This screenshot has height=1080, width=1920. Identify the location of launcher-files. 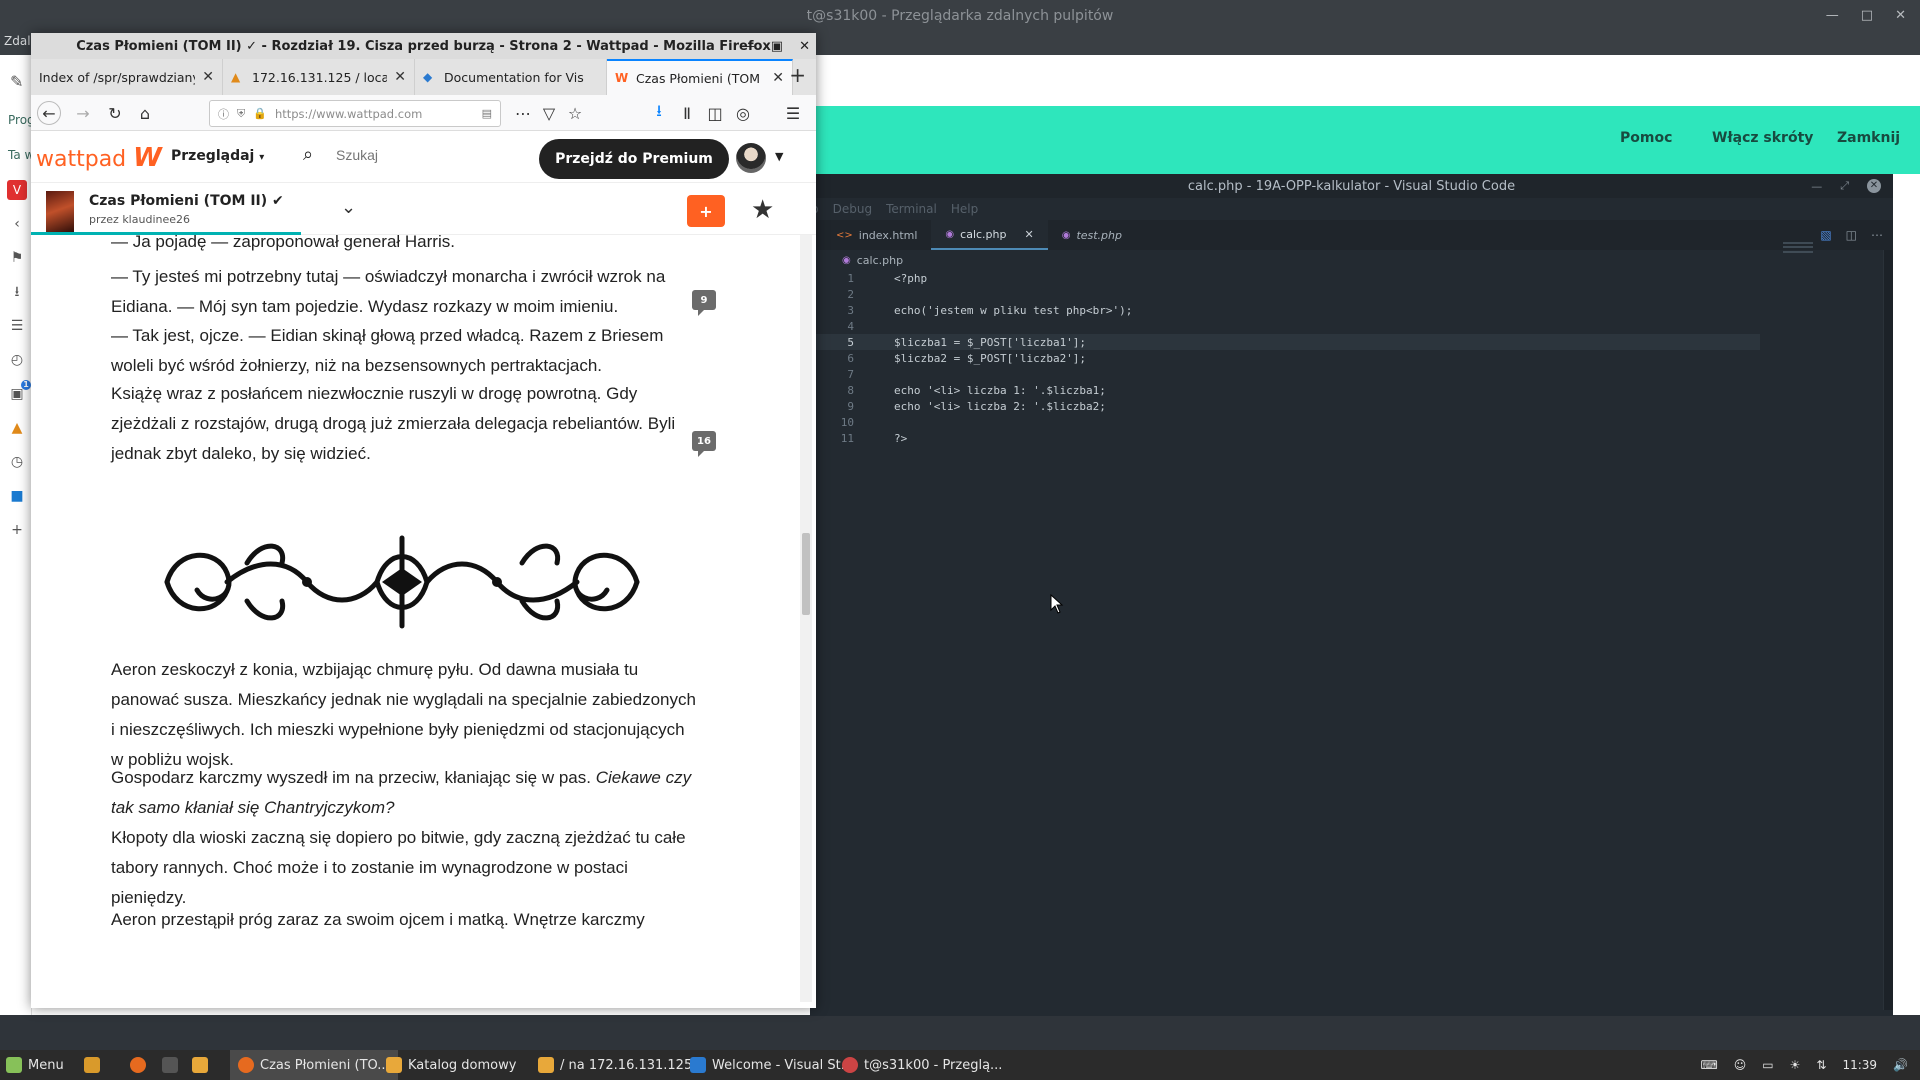
(92, 1065).